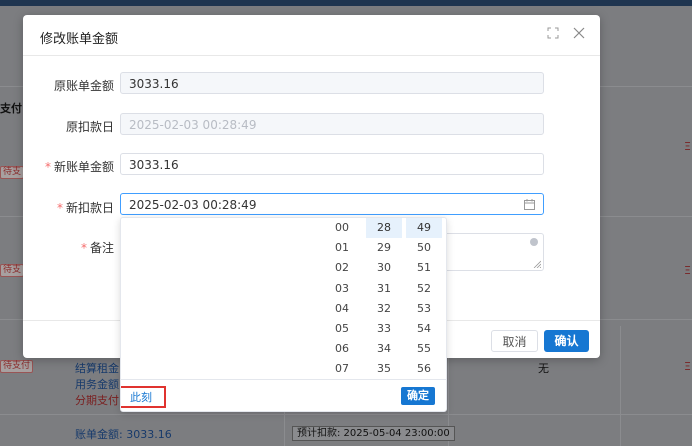  What do you see at coordinates (543, 368) in the screenshot?
I see `none-text: 无` at bounding box center [543, 368].